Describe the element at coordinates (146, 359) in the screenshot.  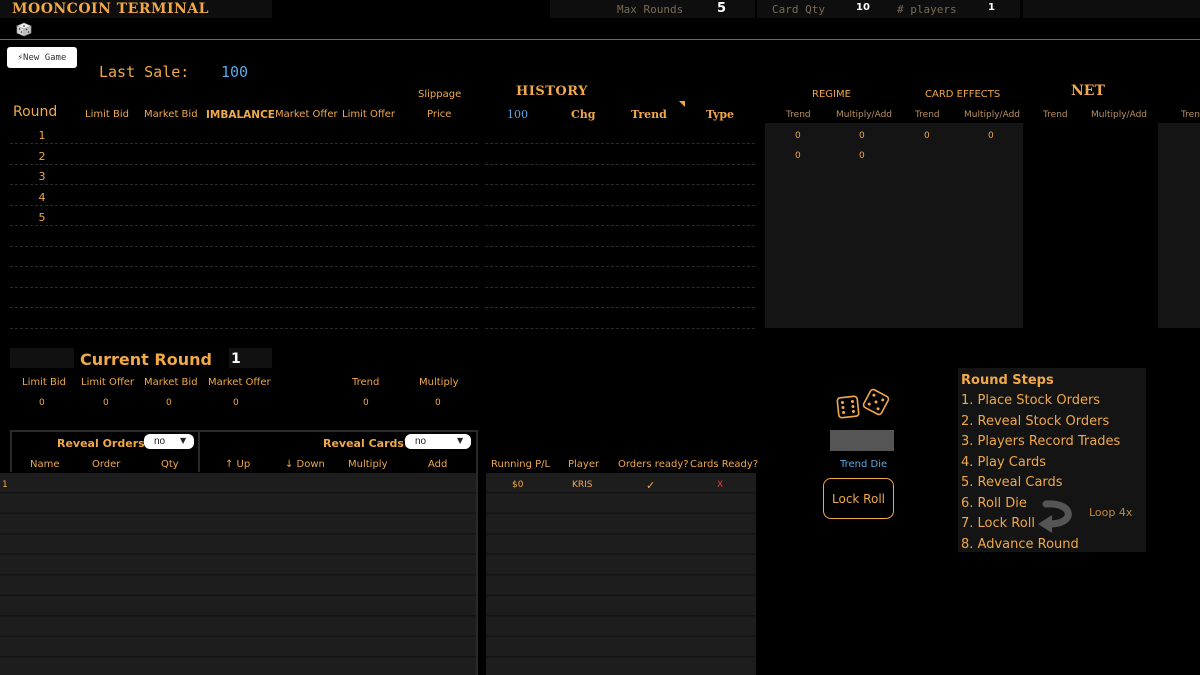
I see `current-round-label: Current Round` at that location.